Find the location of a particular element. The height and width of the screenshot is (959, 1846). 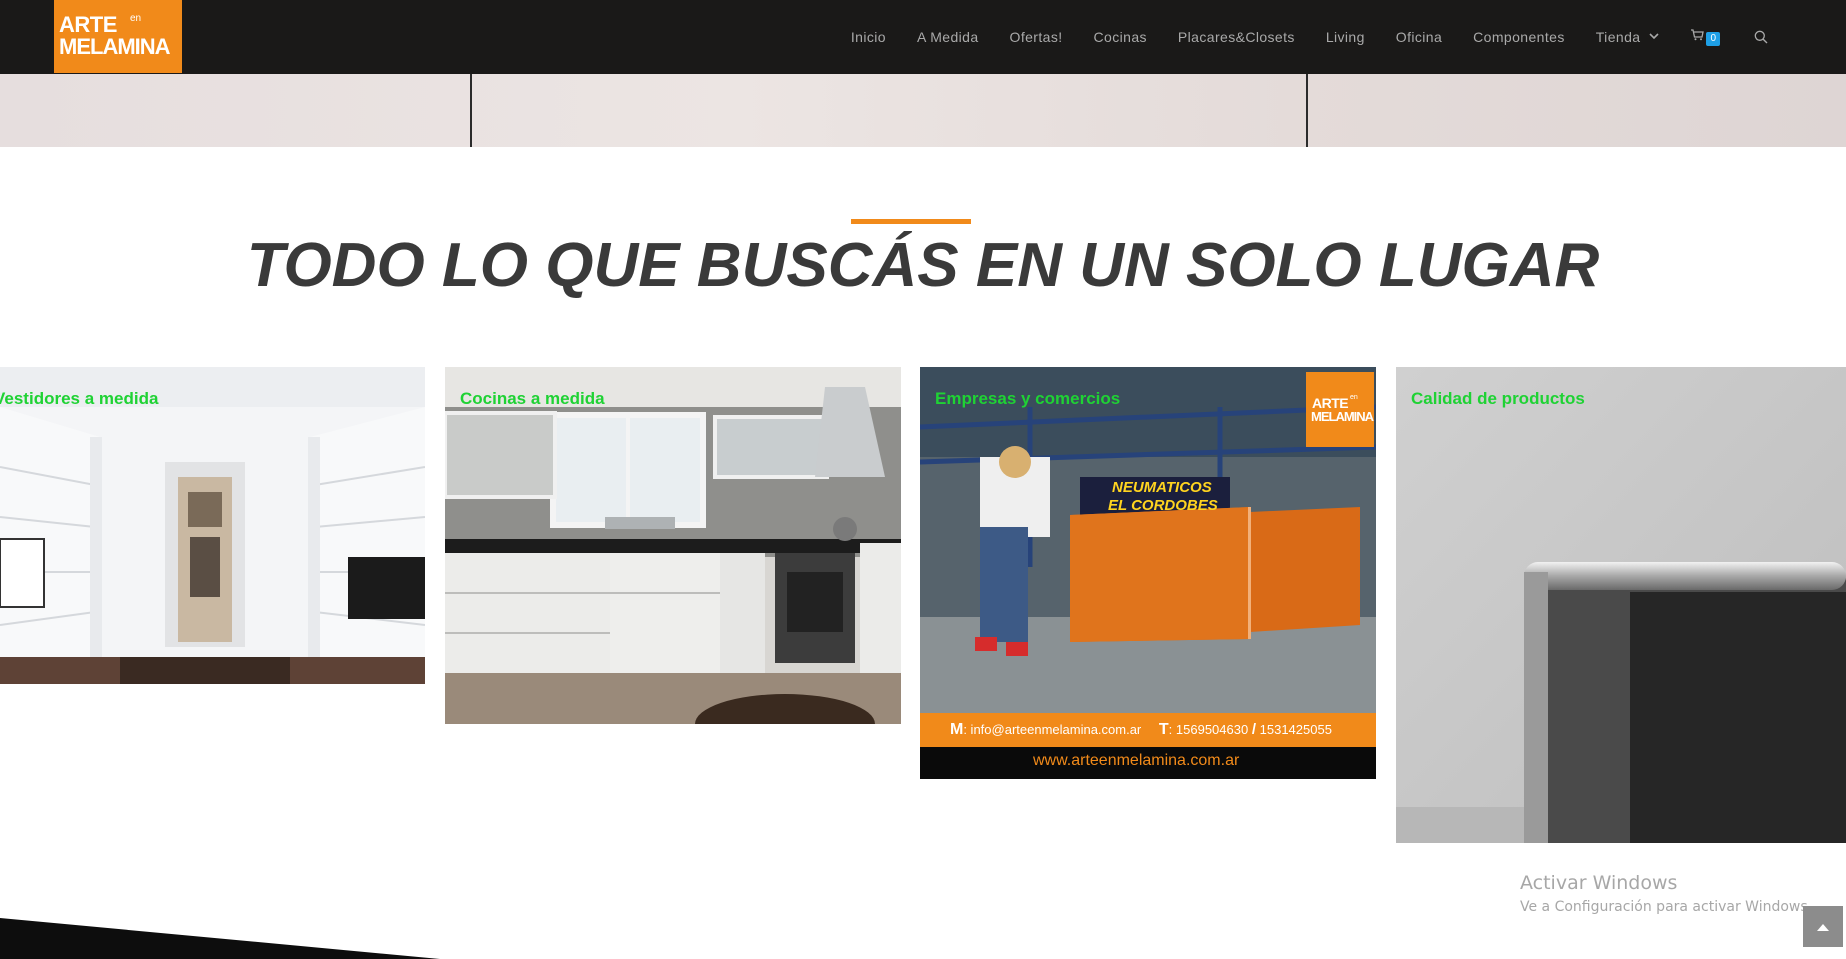

hero-image-strip is located at coordinates (923, 110).